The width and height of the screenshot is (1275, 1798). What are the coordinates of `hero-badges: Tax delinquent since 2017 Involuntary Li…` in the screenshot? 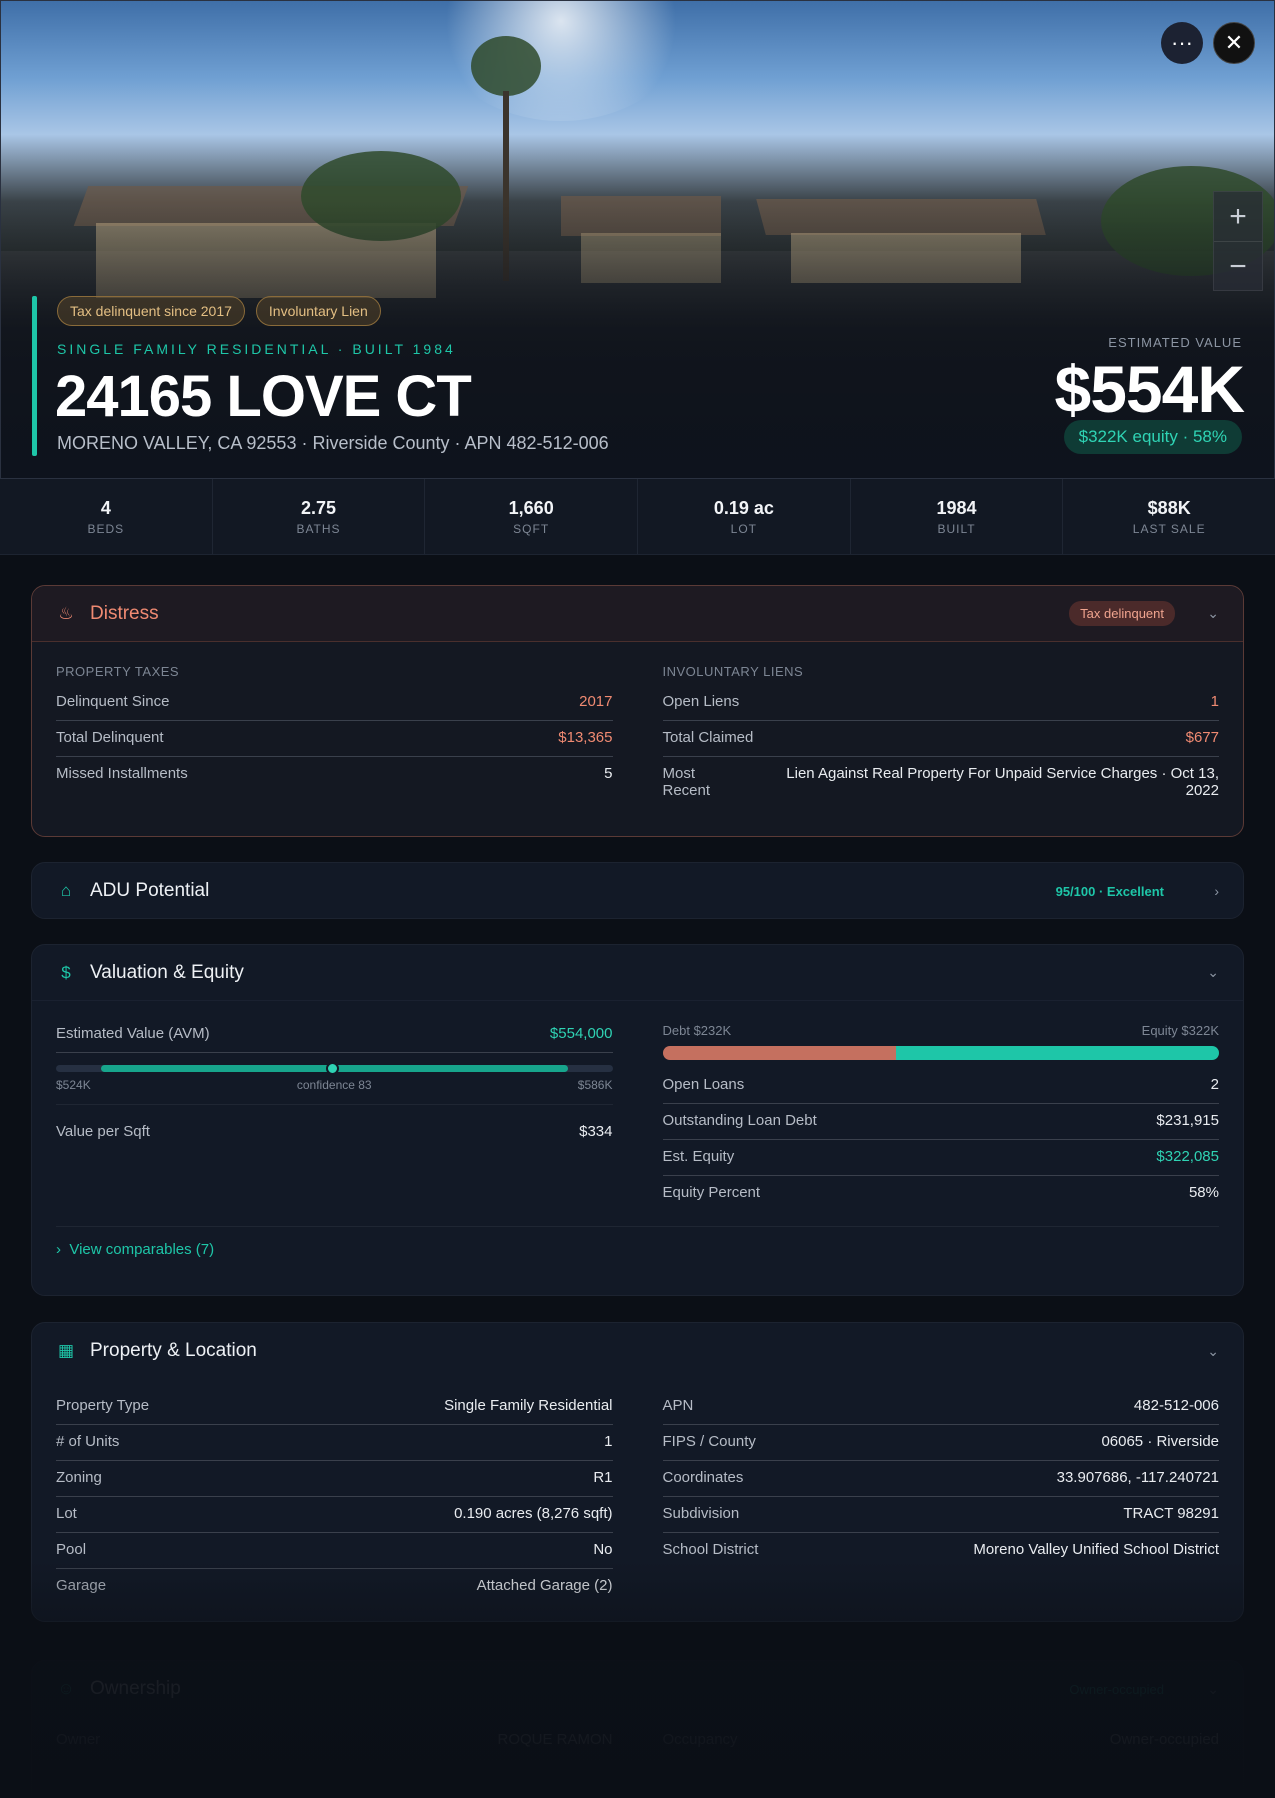 It's located at (219, 311).